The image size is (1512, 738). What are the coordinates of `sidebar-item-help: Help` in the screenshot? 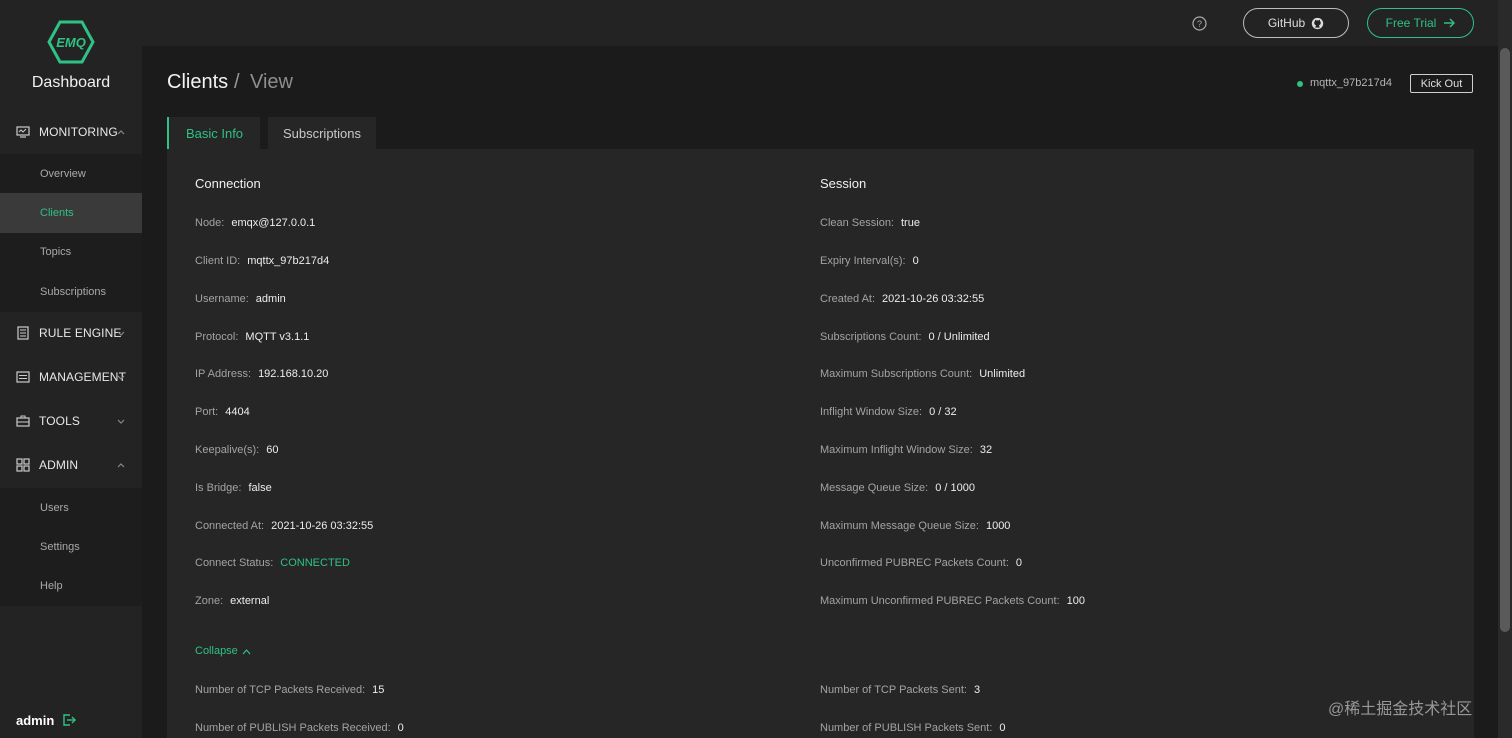 It's located at (71, 586).